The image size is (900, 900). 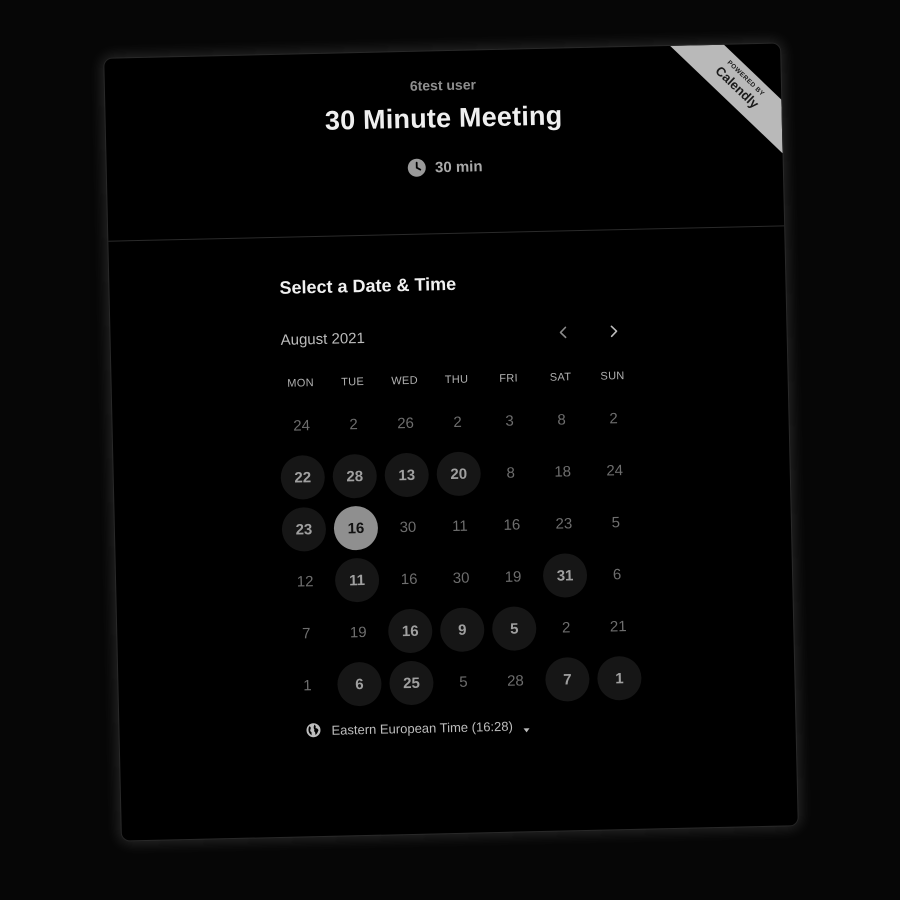 I want to click on available-day: 20, so click(x=459, y=474).